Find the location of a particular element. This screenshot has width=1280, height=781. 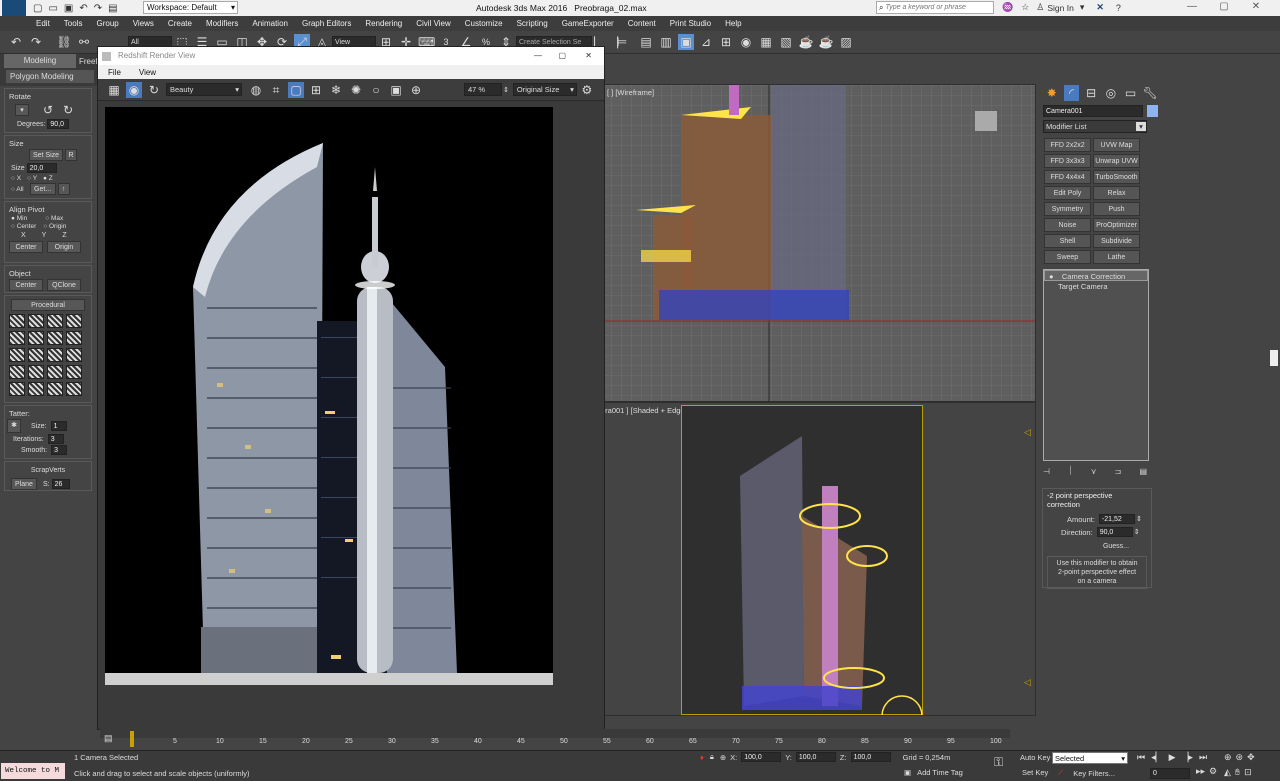

user-icon: ♙ is located at coordinates (1040, 7).